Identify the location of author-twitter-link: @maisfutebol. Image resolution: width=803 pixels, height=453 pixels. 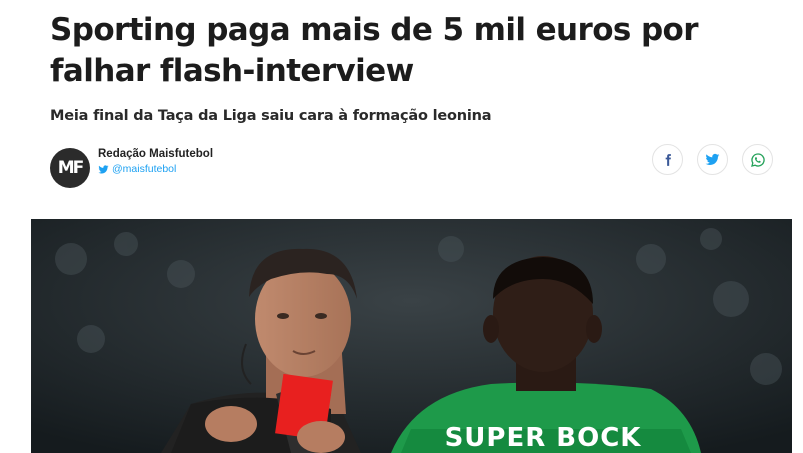
(155, 169).